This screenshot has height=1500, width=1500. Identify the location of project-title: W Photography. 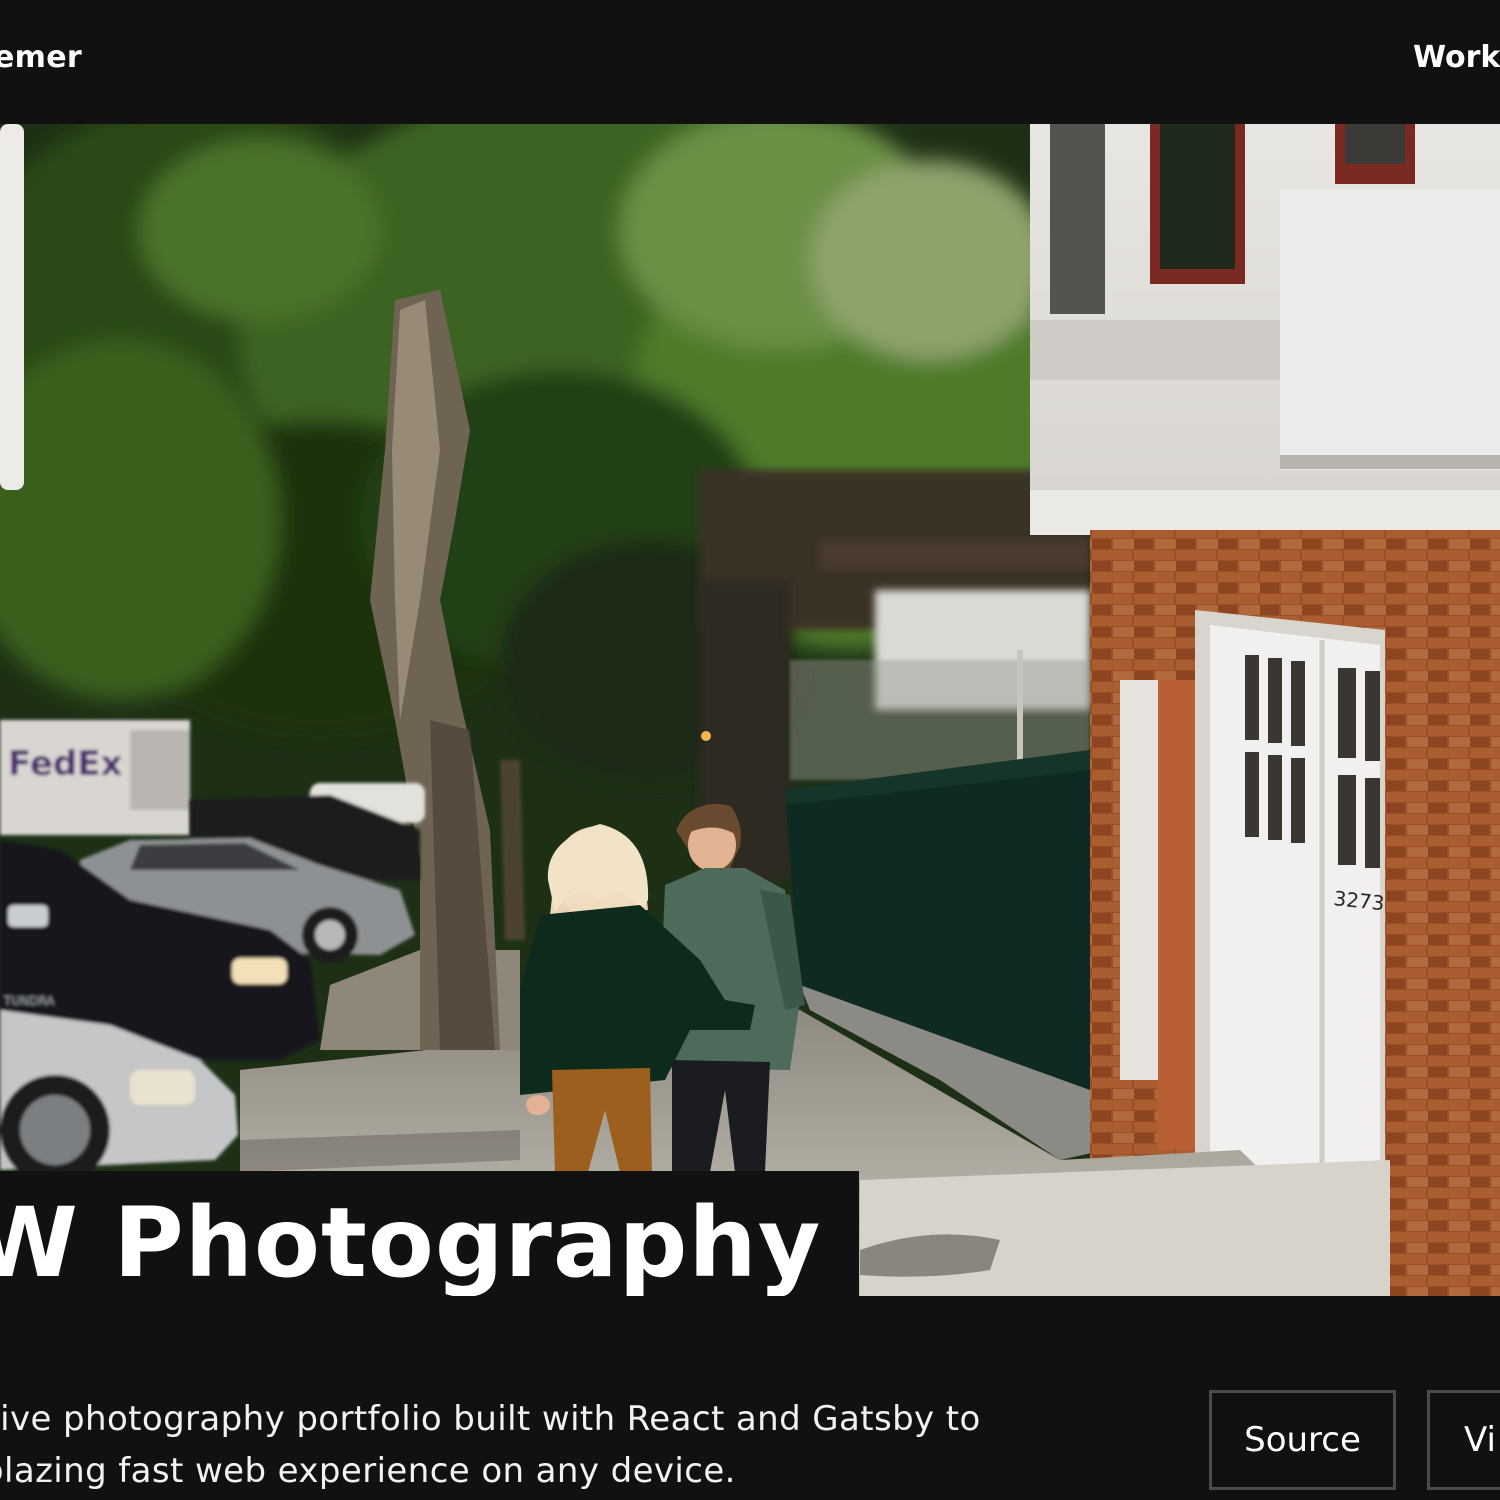
(411, 1241).